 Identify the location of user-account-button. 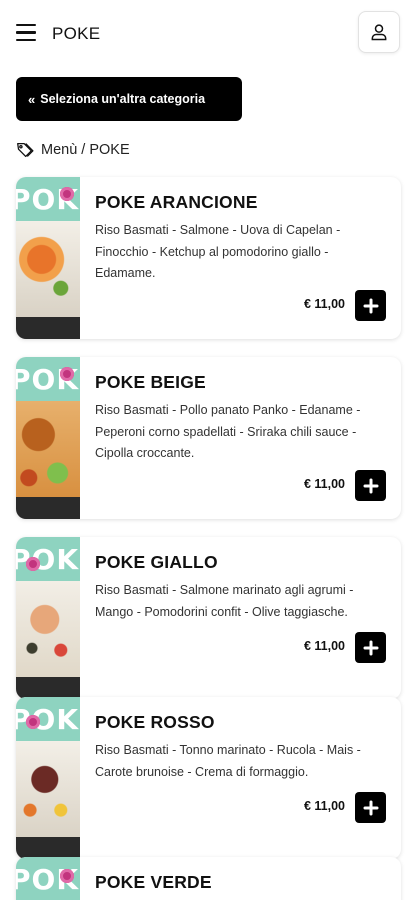
(379, 32).